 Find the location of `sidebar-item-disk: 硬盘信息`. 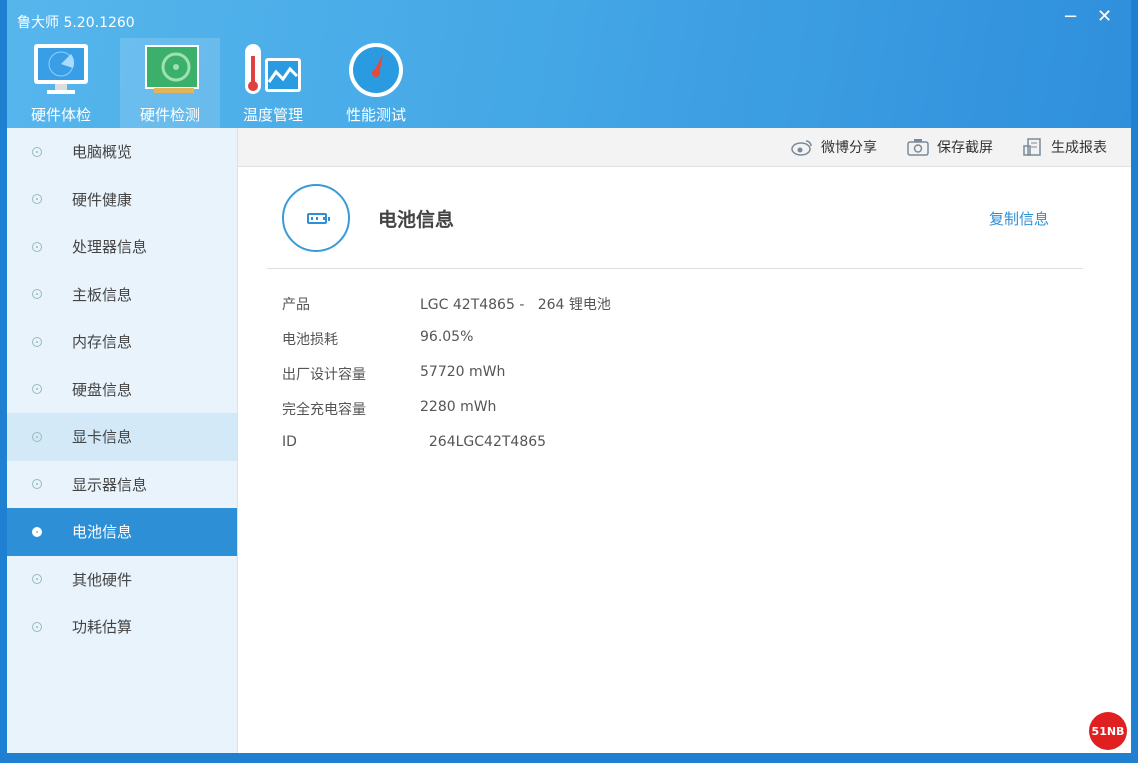

sidebar-item-disk: 硬盘信息 is located at coordinates (122, 390).